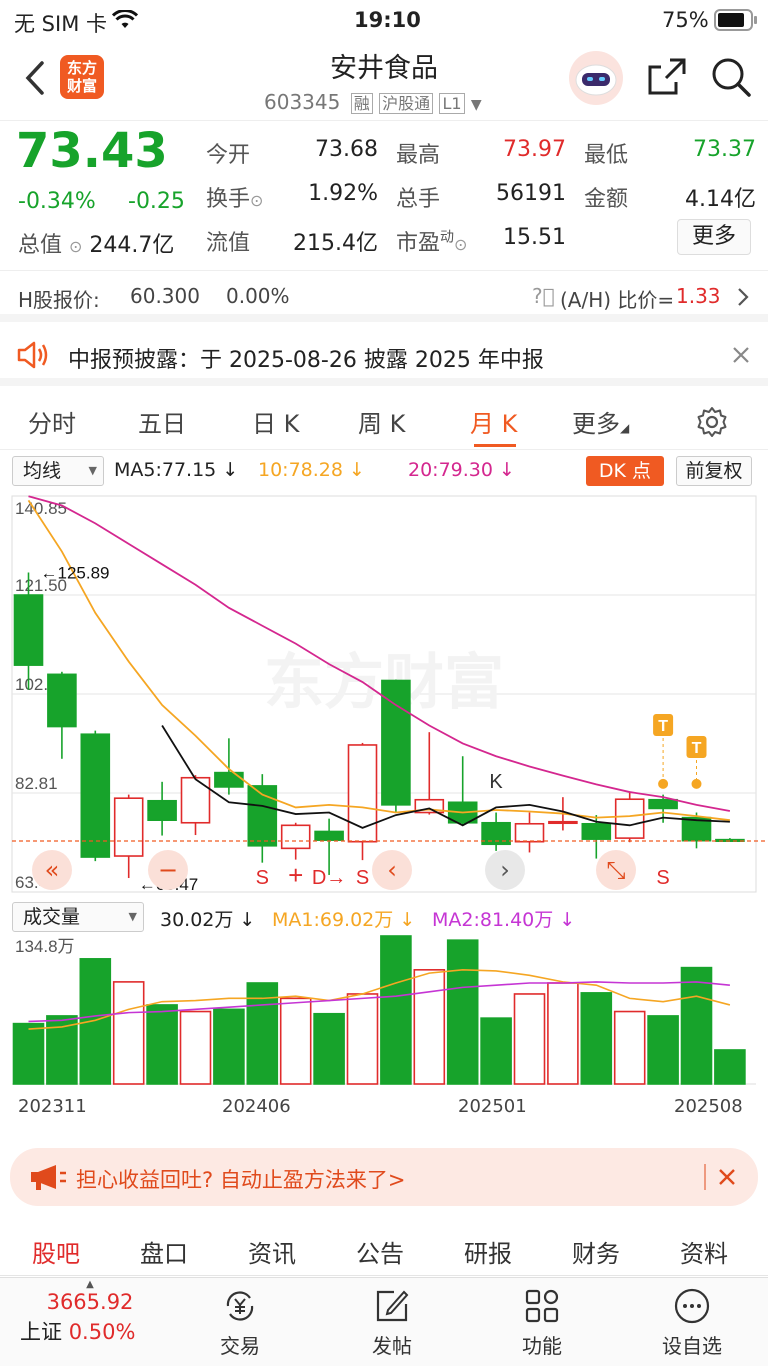 The image size is (768, 1366). I want to click on scroll-left-icon-glyph: ‹, so click(392, 870).